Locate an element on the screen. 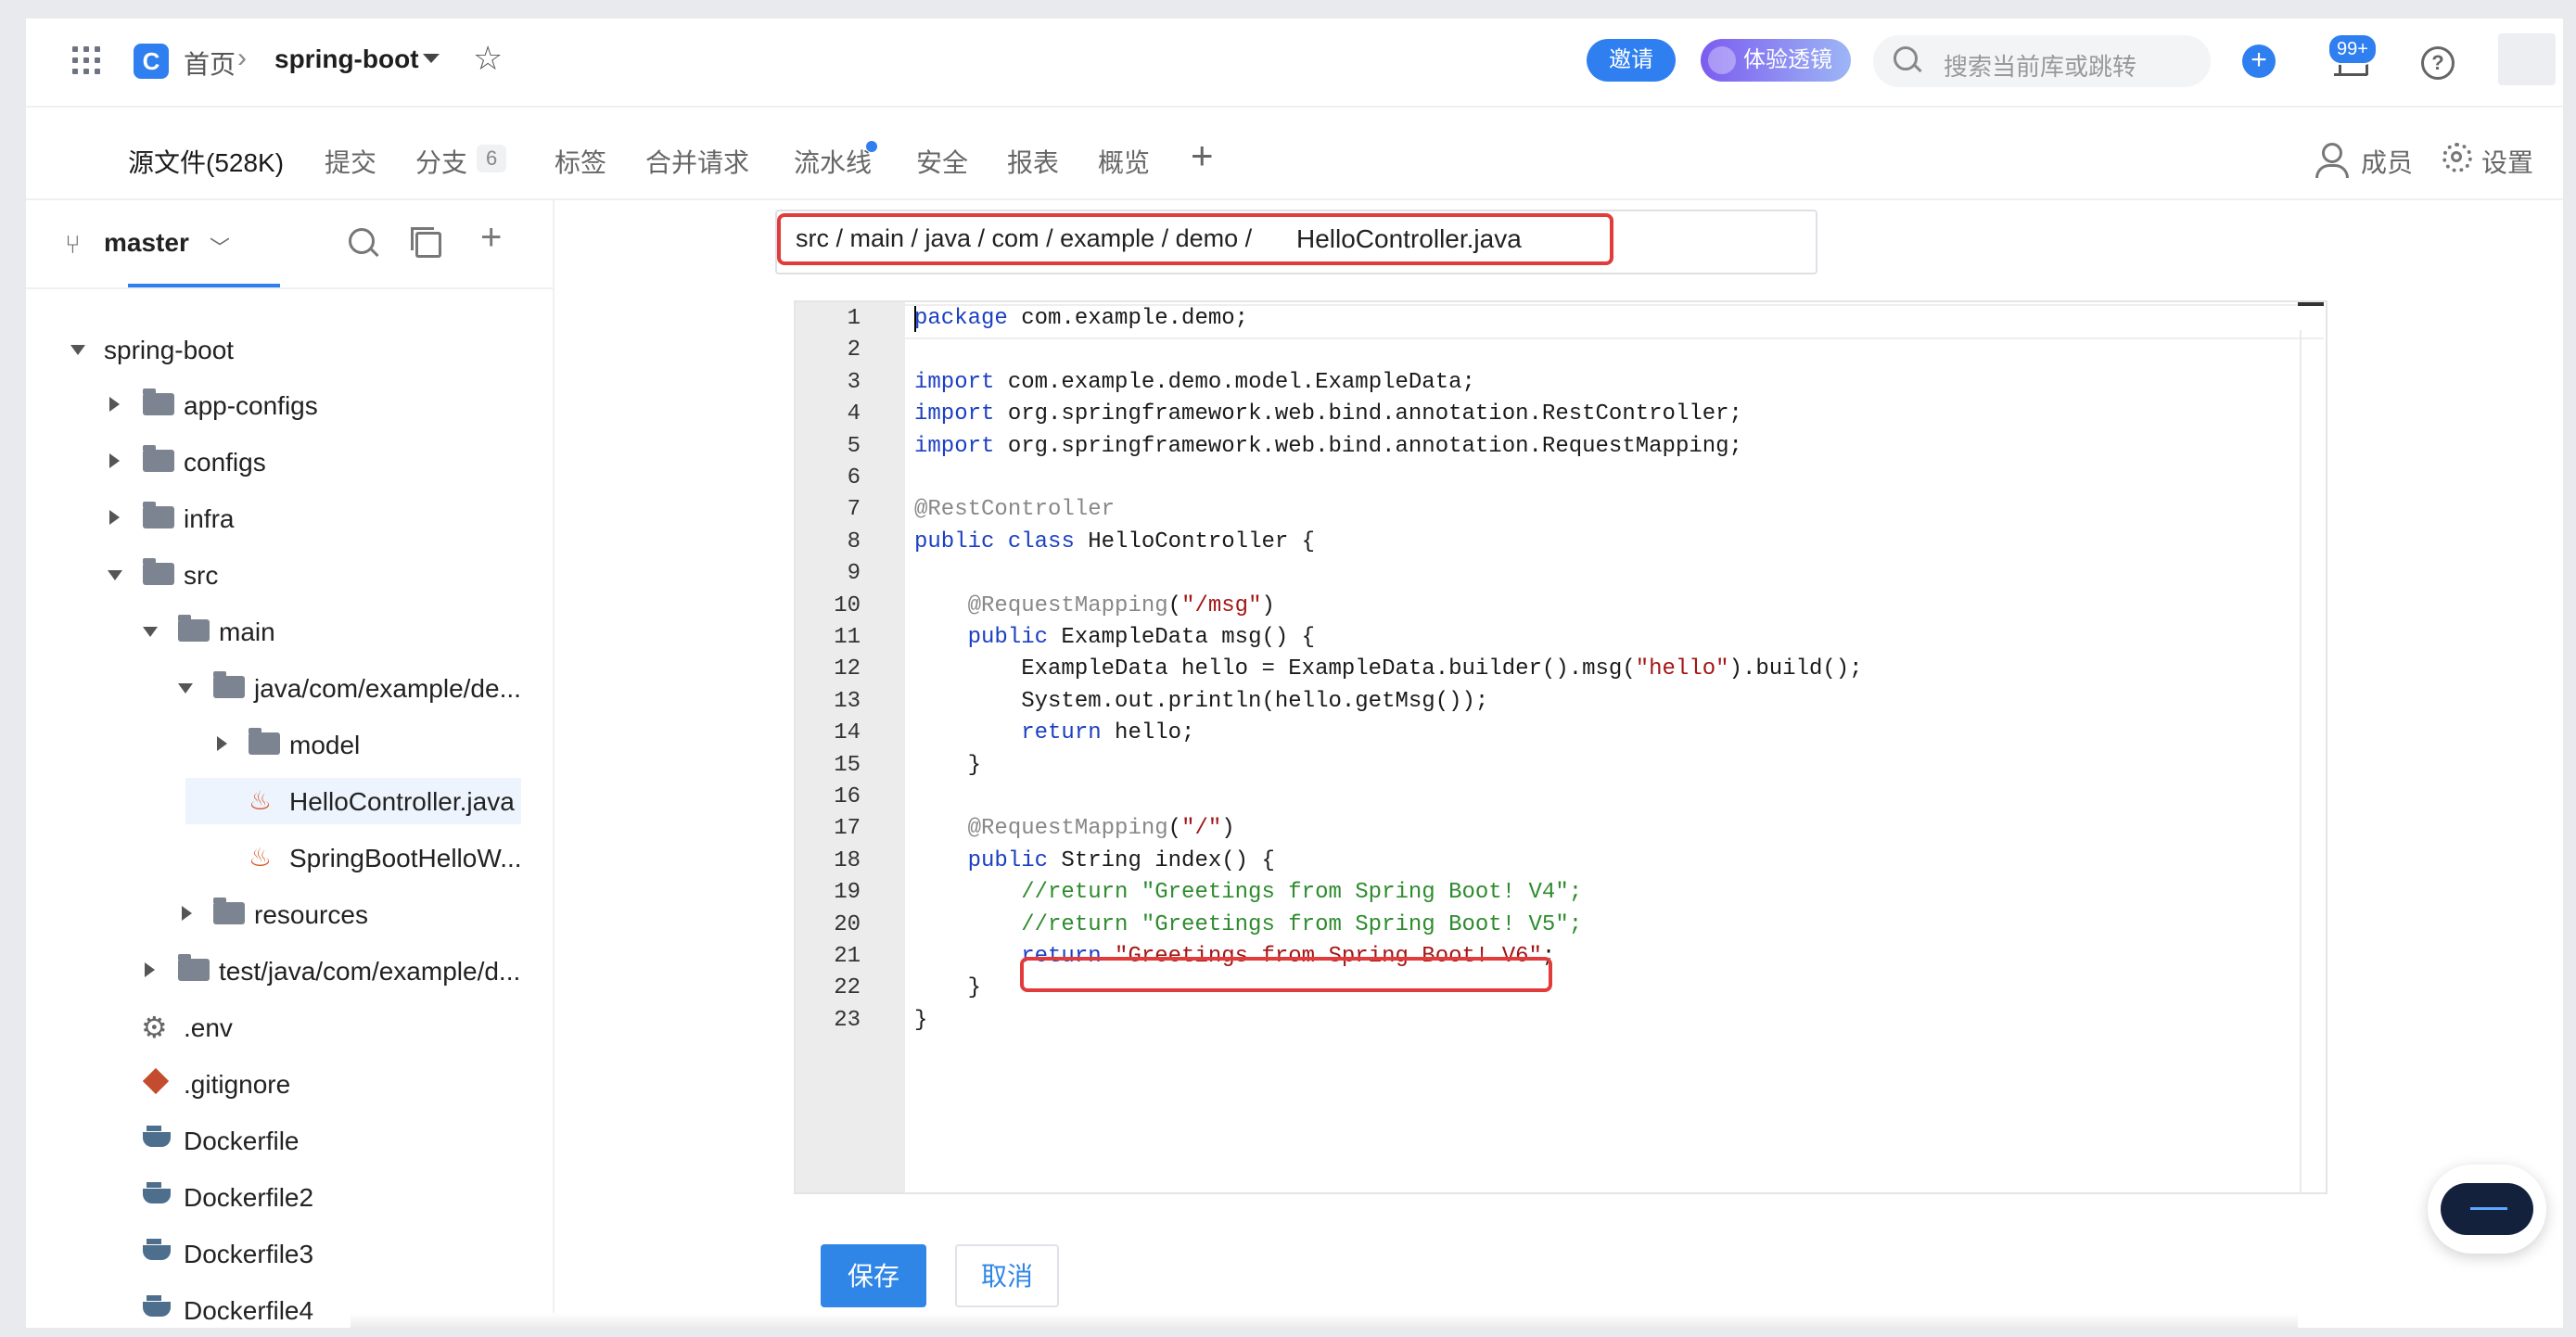 This screenshot has width=2576, height=1337. tree-item-file: Dockerfile is located at coordinates (289, 1140).